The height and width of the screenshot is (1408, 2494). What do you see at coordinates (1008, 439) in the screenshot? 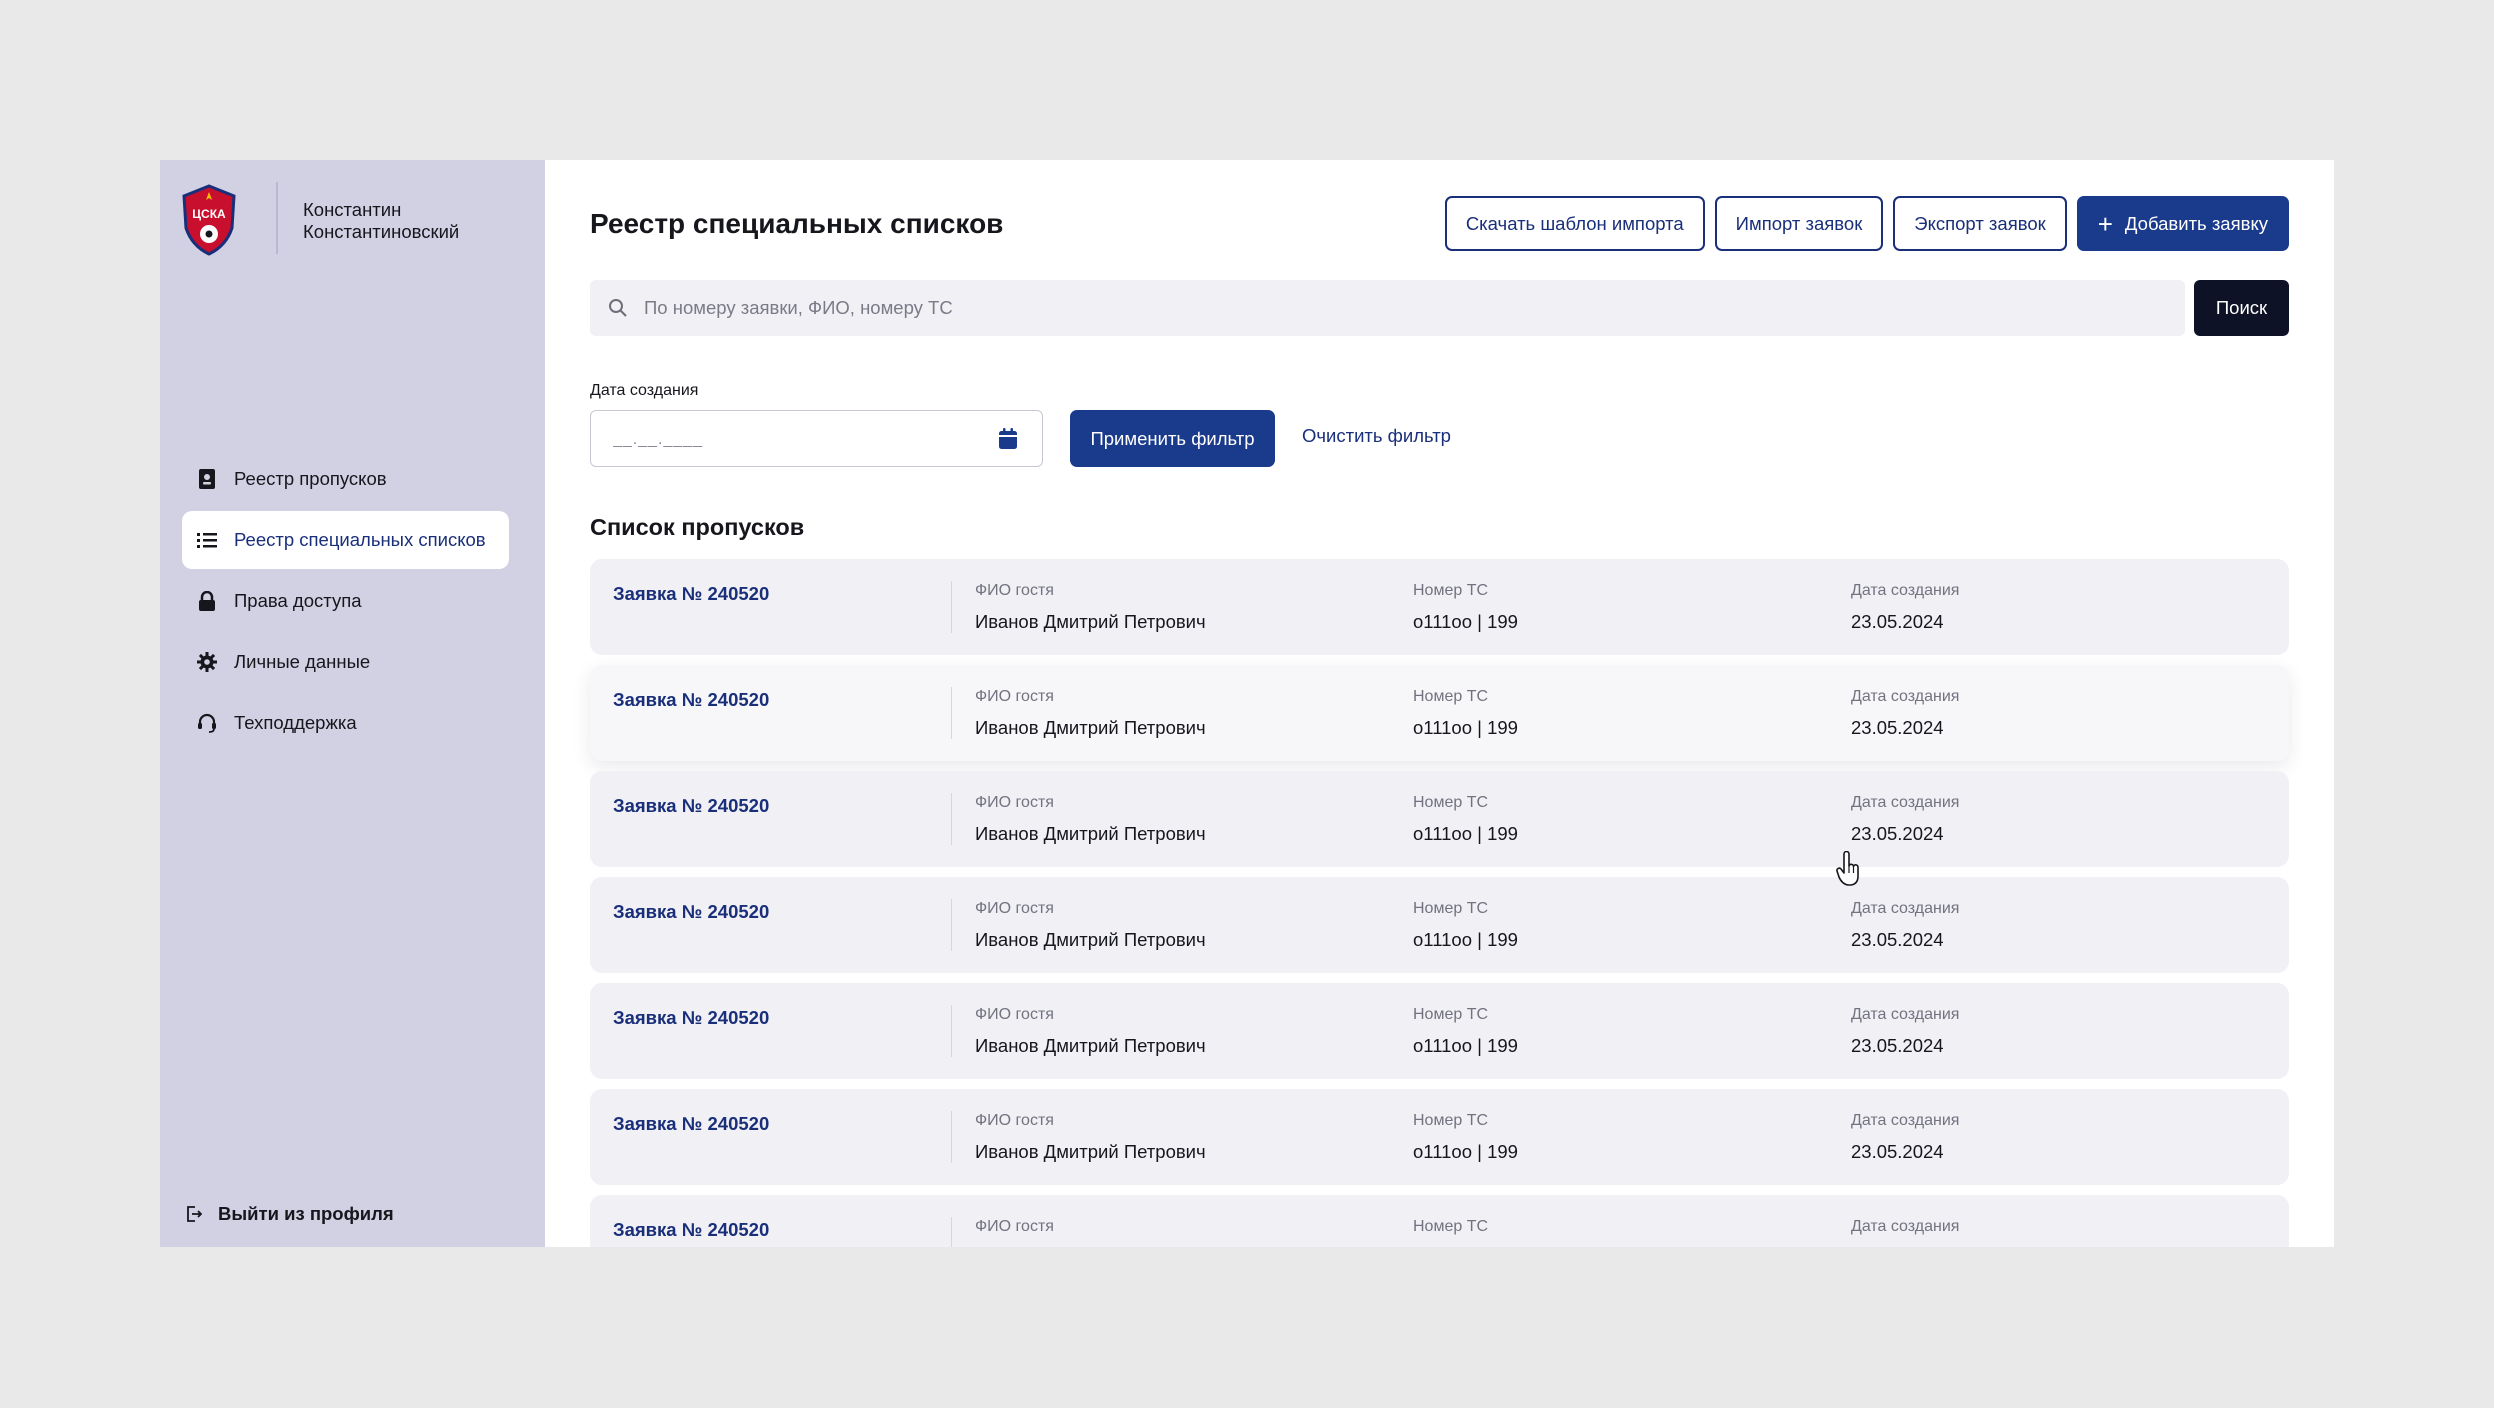
I see `calendar-icon` at bounding box center [1008, 439].